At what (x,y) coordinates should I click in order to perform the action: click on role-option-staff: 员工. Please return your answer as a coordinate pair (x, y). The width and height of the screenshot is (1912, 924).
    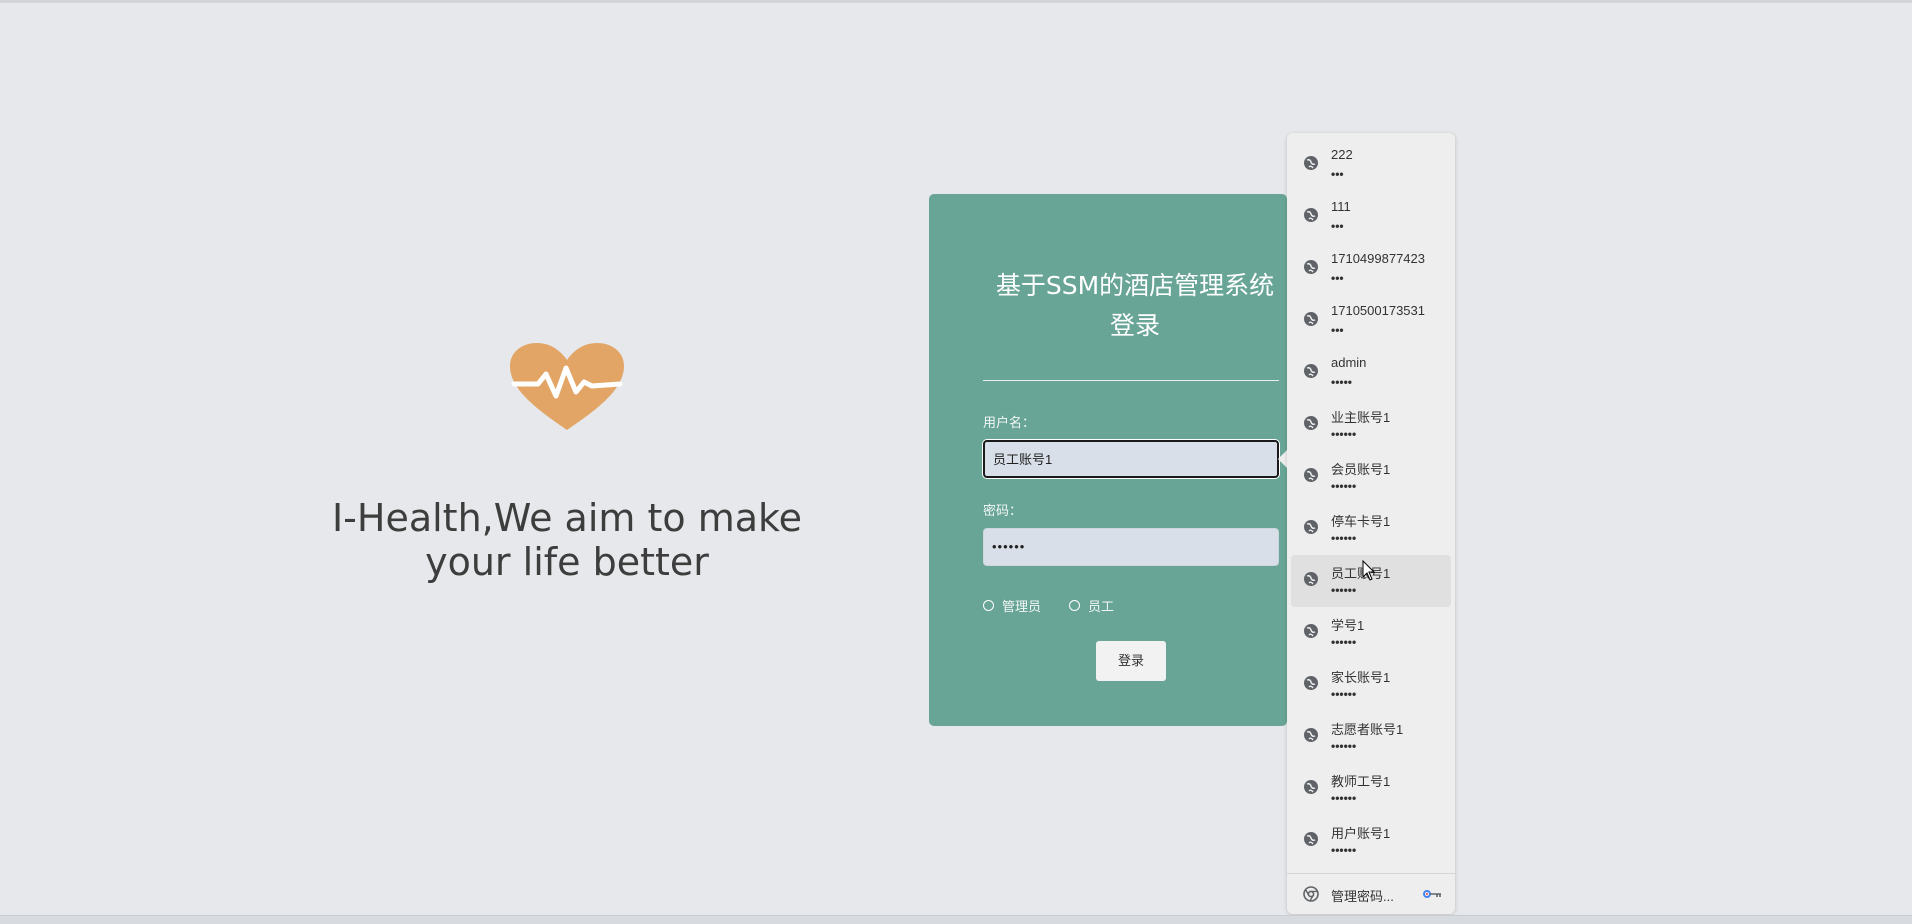
    Looking at the image, I should click on (1091, 605).